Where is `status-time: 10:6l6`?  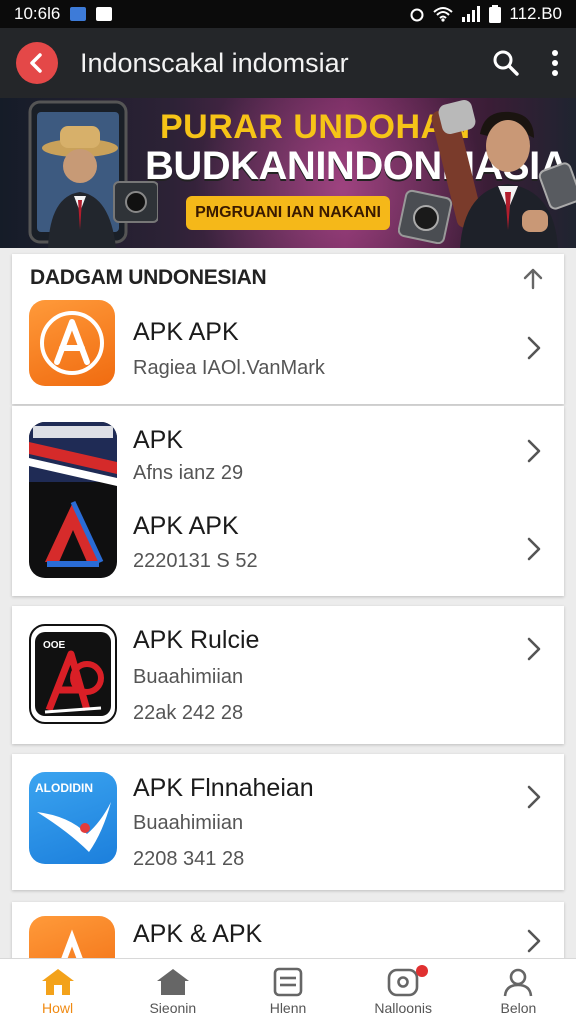
status-time: 10:6l6 is located at coordinates (37, 13).